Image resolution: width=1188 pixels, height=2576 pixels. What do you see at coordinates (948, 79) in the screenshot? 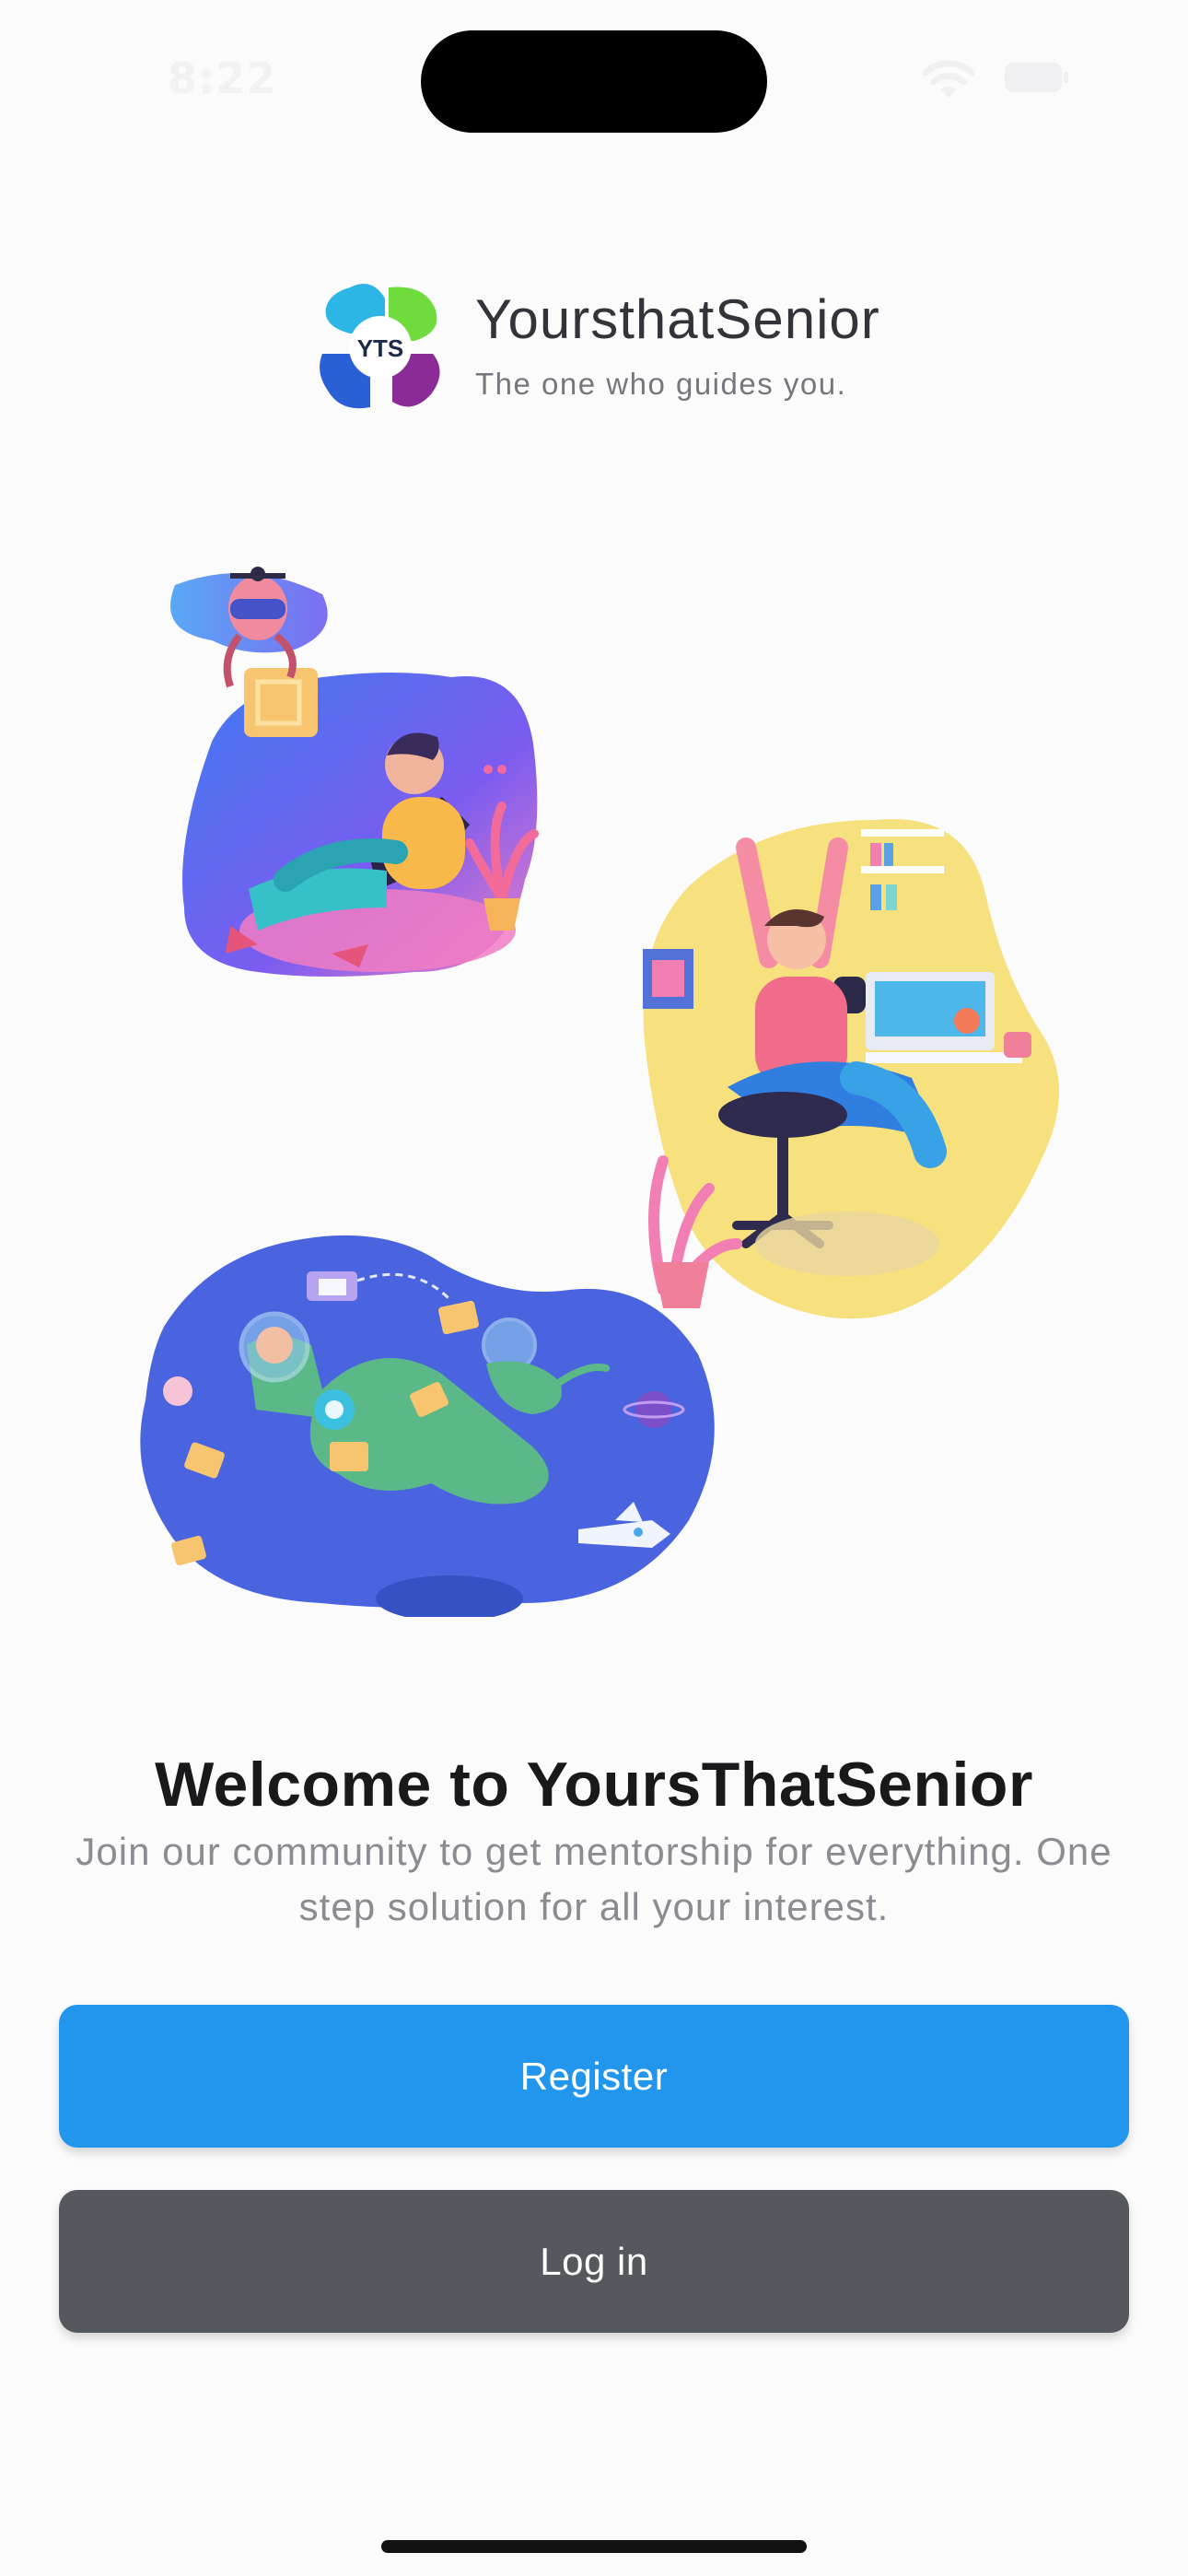
I see `wifi-icon` at bounding box center [948, 79].